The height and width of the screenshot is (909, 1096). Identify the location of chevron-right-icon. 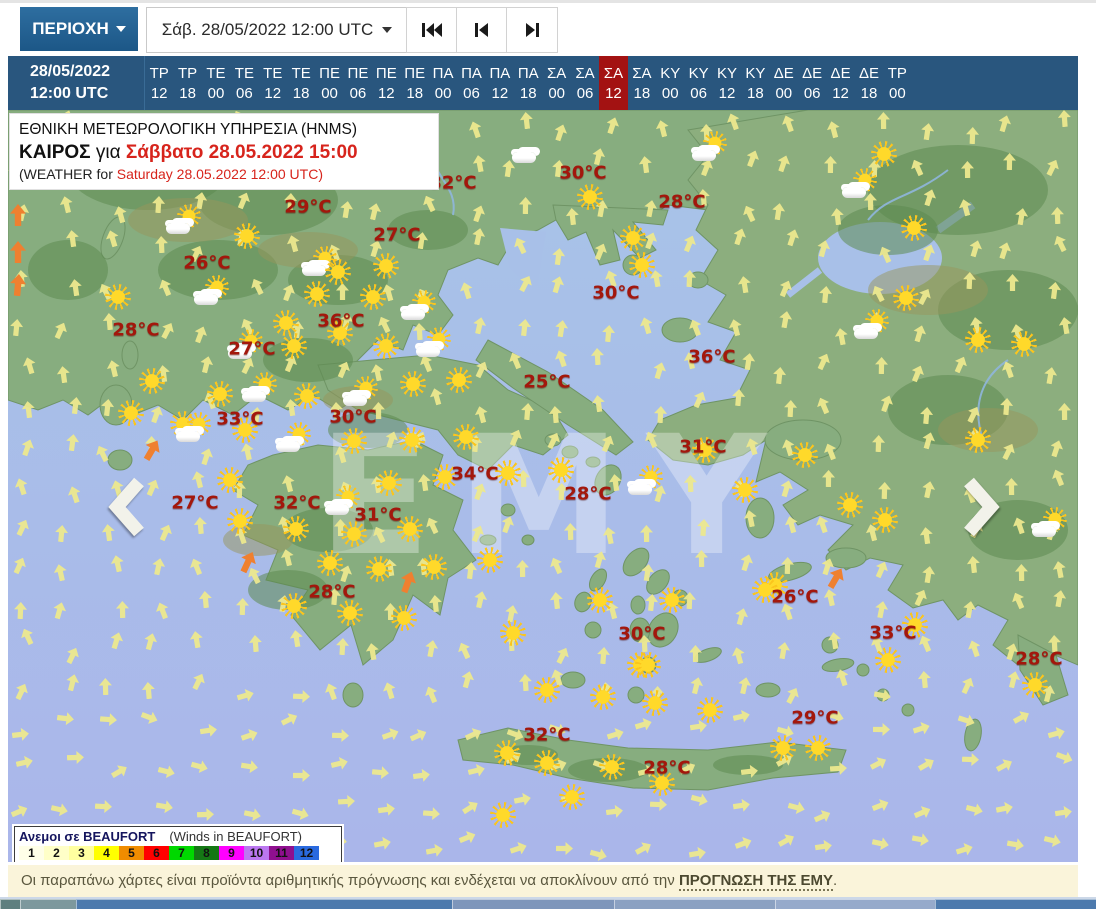
(126, 507).